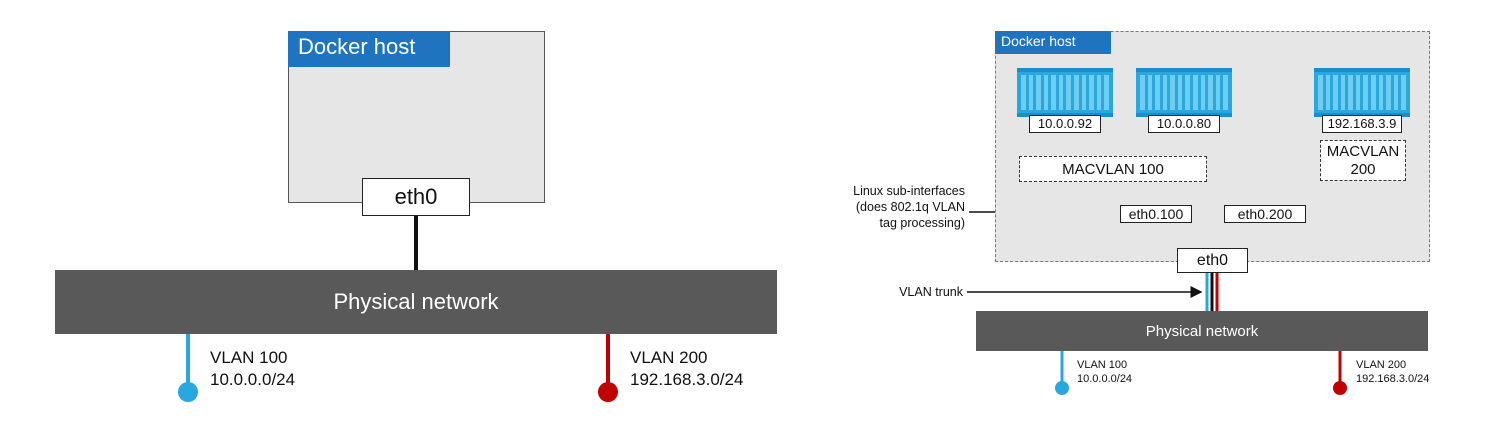 This screenshot has width=1497, height=423. I want to click on vlan200-subnet-right: 192.168.3.0/24, so click(1393, 379).